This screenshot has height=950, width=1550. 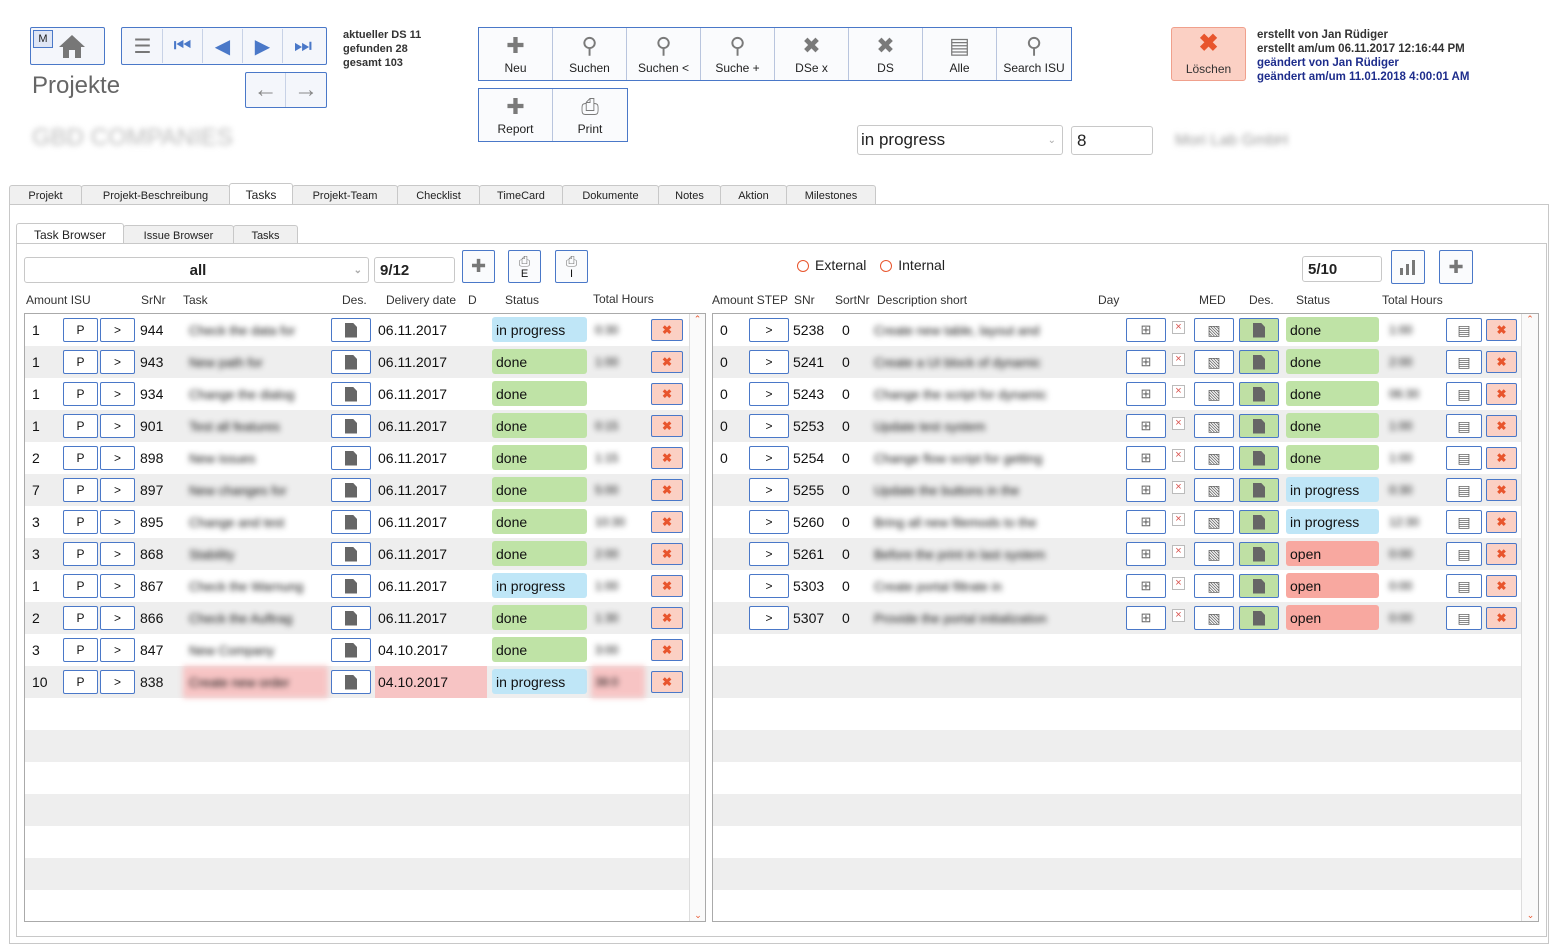 What do you see at coordinates (738, 54) in the screenshot?
I see `search-extend-button: ⚲ Suche +` at bounding box center [738, 54].